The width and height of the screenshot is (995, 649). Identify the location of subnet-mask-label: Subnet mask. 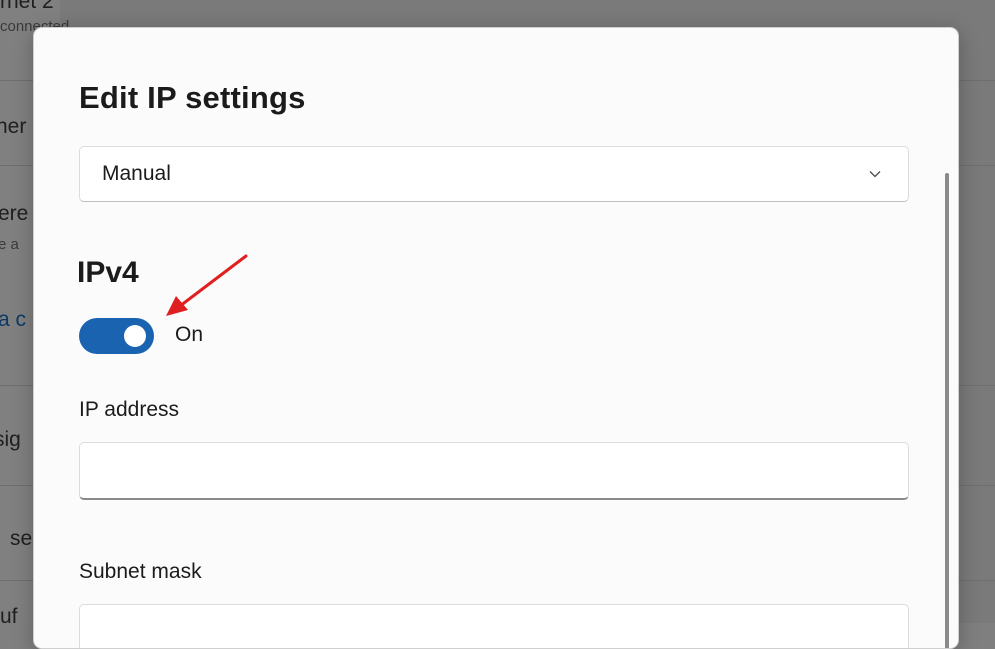
(140, 571).